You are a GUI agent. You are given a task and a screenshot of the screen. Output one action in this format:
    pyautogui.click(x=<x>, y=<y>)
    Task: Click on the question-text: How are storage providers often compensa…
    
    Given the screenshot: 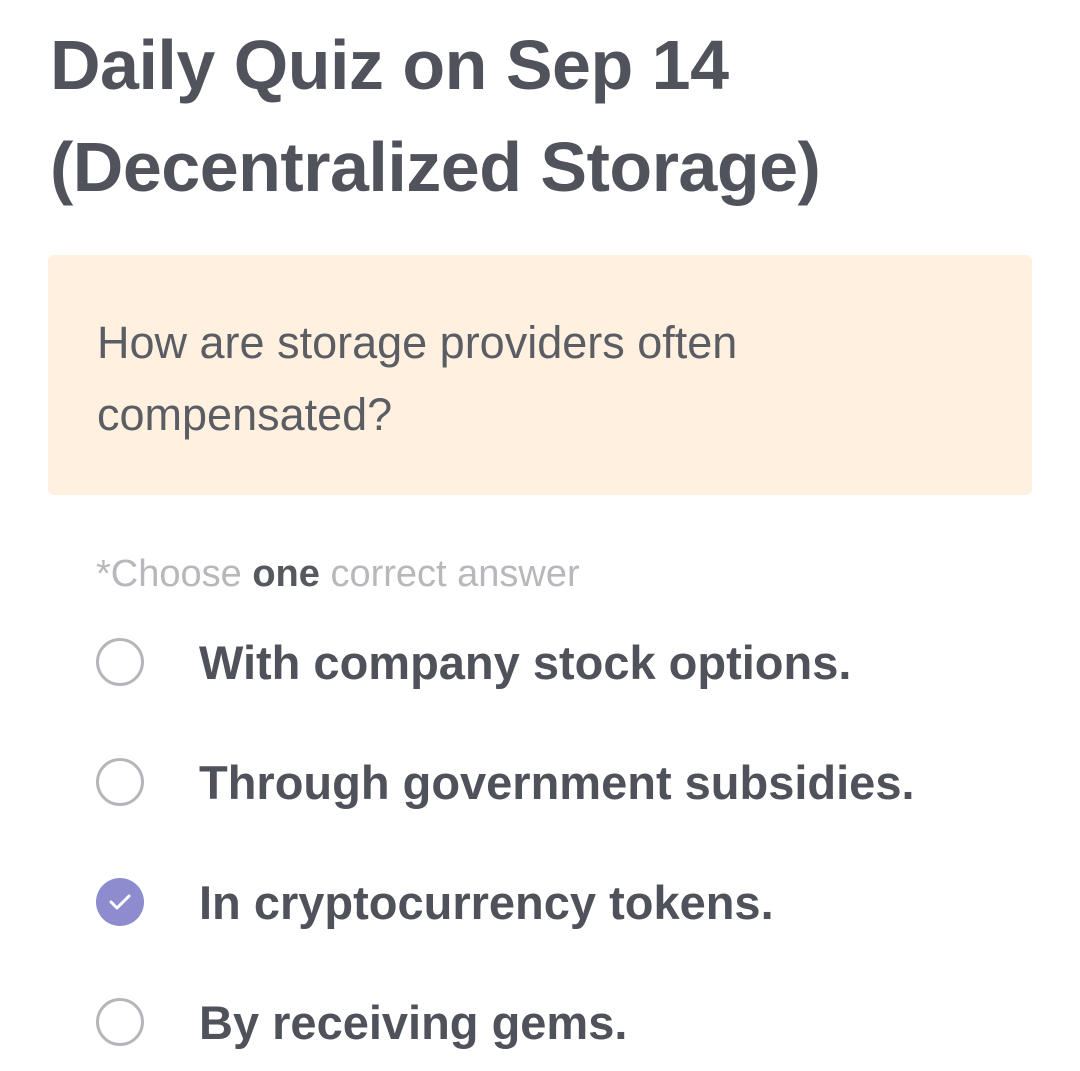 What is the action you would take?
    pyautogui.click(x=417, y=378)
    